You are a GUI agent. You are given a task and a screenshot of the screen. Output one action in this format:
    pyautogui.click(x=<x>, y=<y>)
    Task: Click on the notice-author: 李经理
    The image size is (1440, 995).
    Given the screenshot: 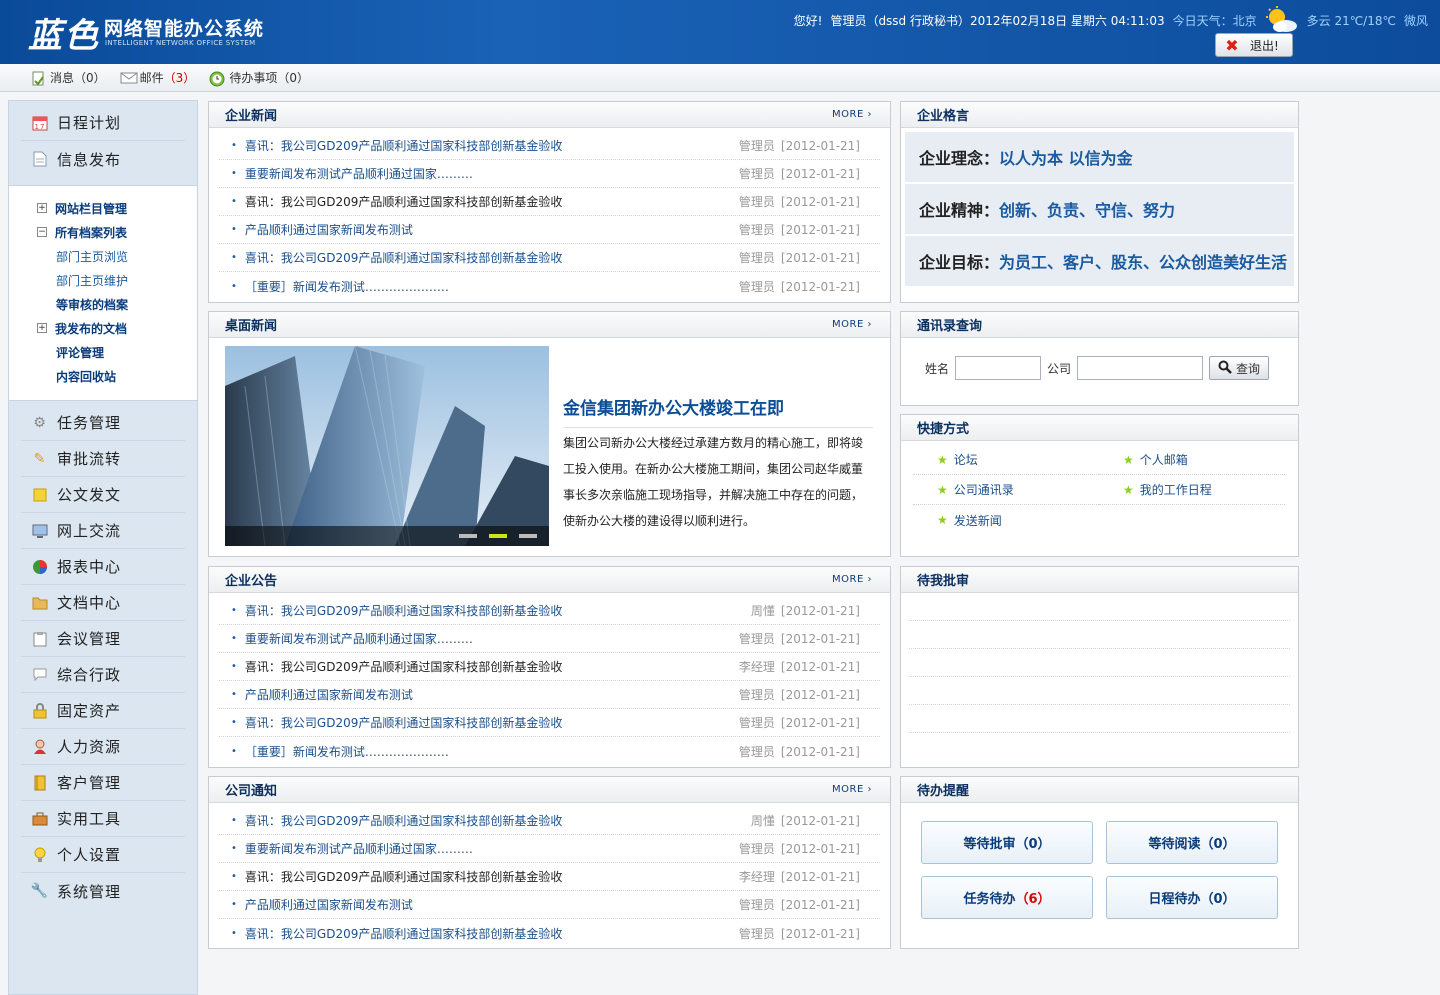 What is the action you would take?
    pyautogui.click(x=756, y=877)
    